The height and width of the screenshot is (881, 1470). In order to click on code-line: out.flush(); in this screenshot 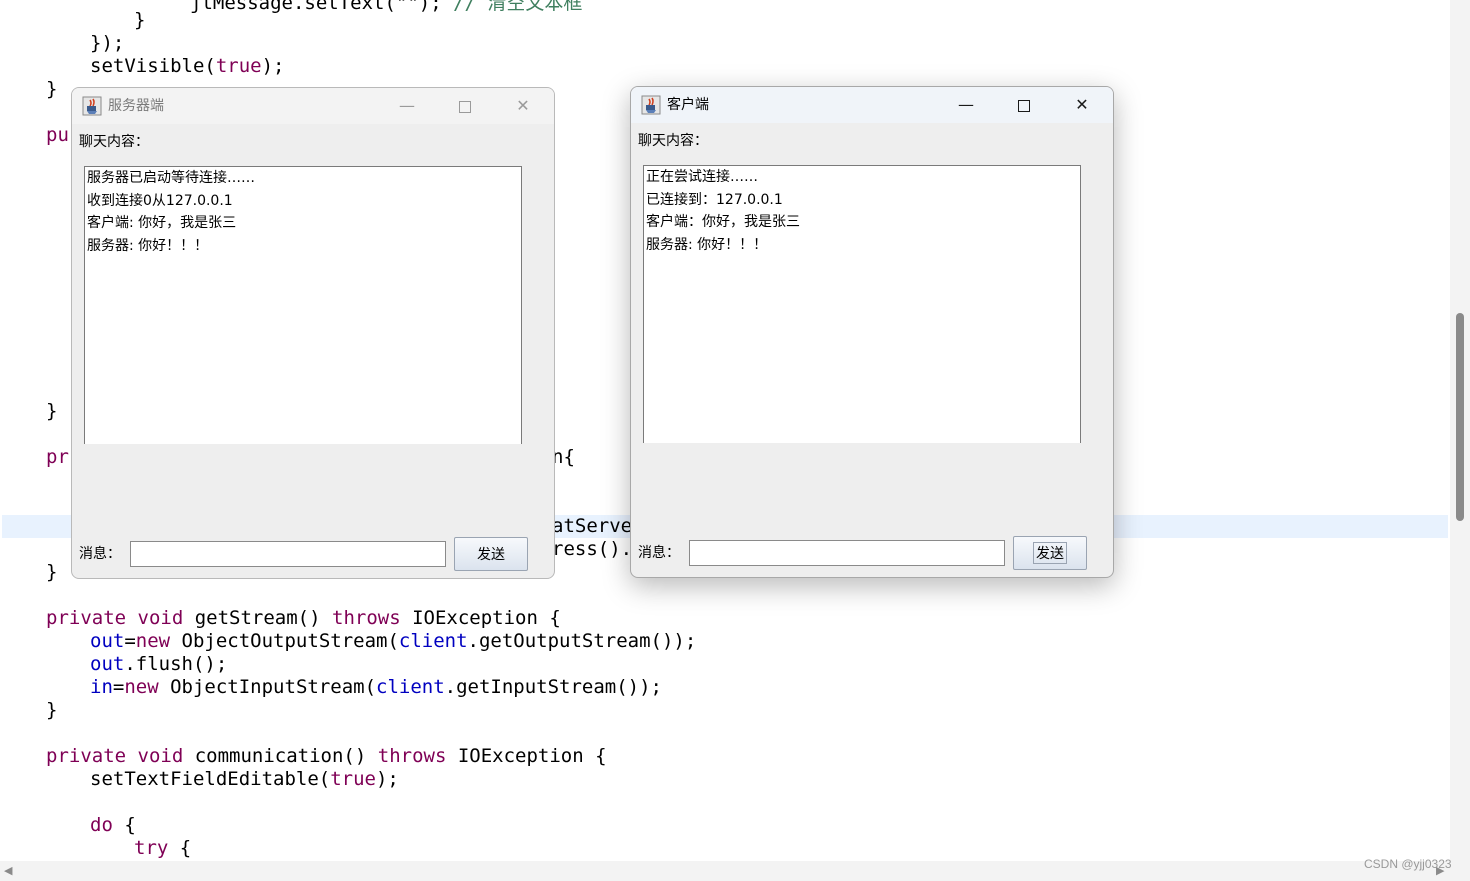, I will do `click(158, 664)`.